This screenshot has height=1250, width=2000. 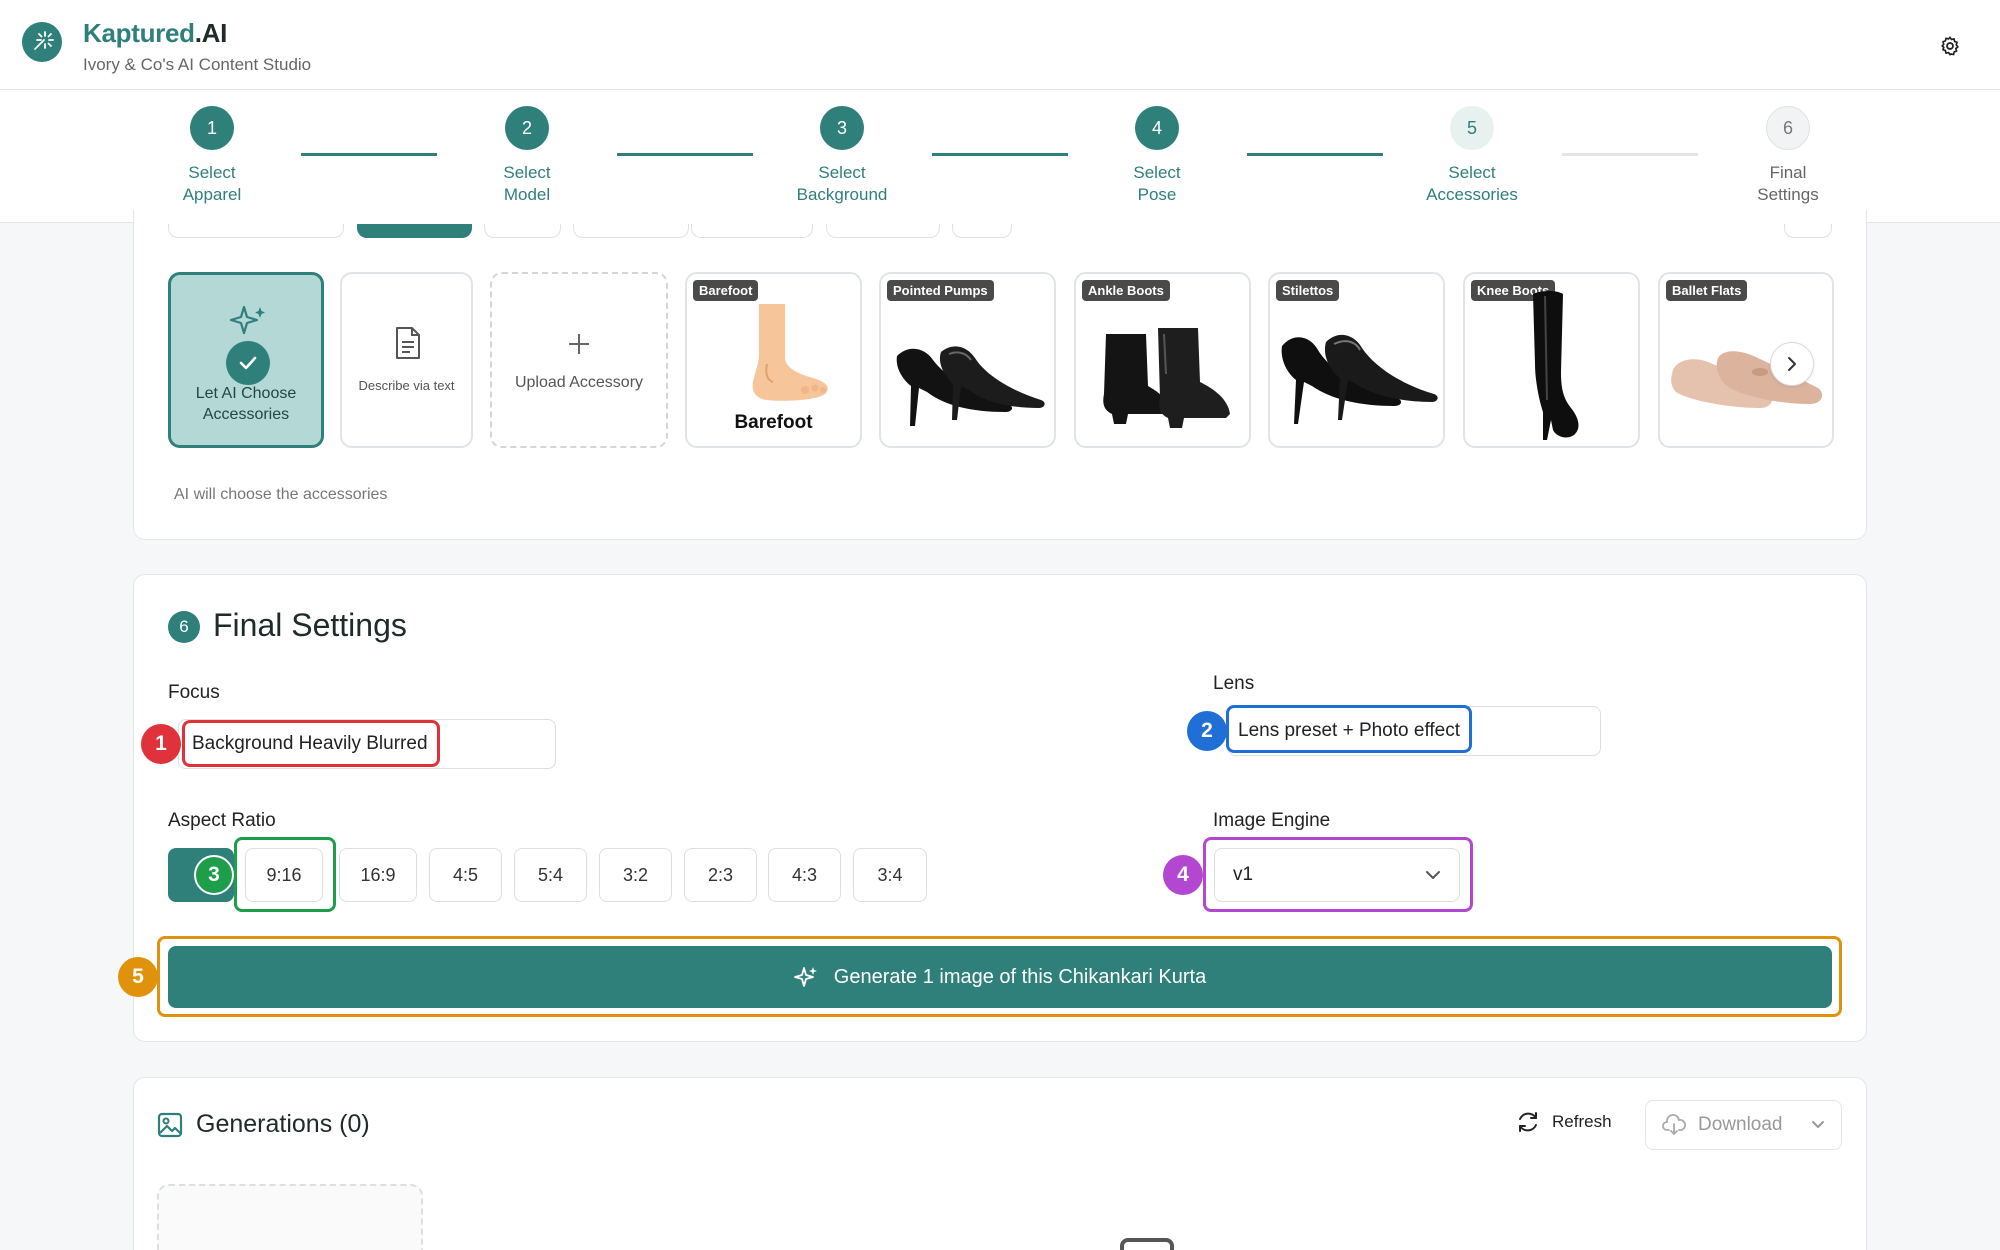 What do you see at coordinates (414, 231) in the screenshot?
I see `filter-chip-active` at bounding box center [414, 231].